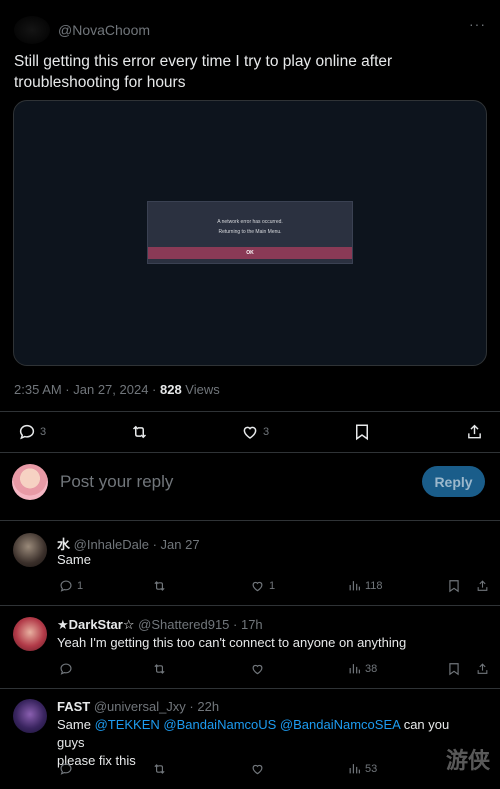 This screenshot has width=500, height=789. What do you see at coordinates (202, 706) in the screenshot?
I see `timestamp: · 22h` at bounding box center [202, 706].